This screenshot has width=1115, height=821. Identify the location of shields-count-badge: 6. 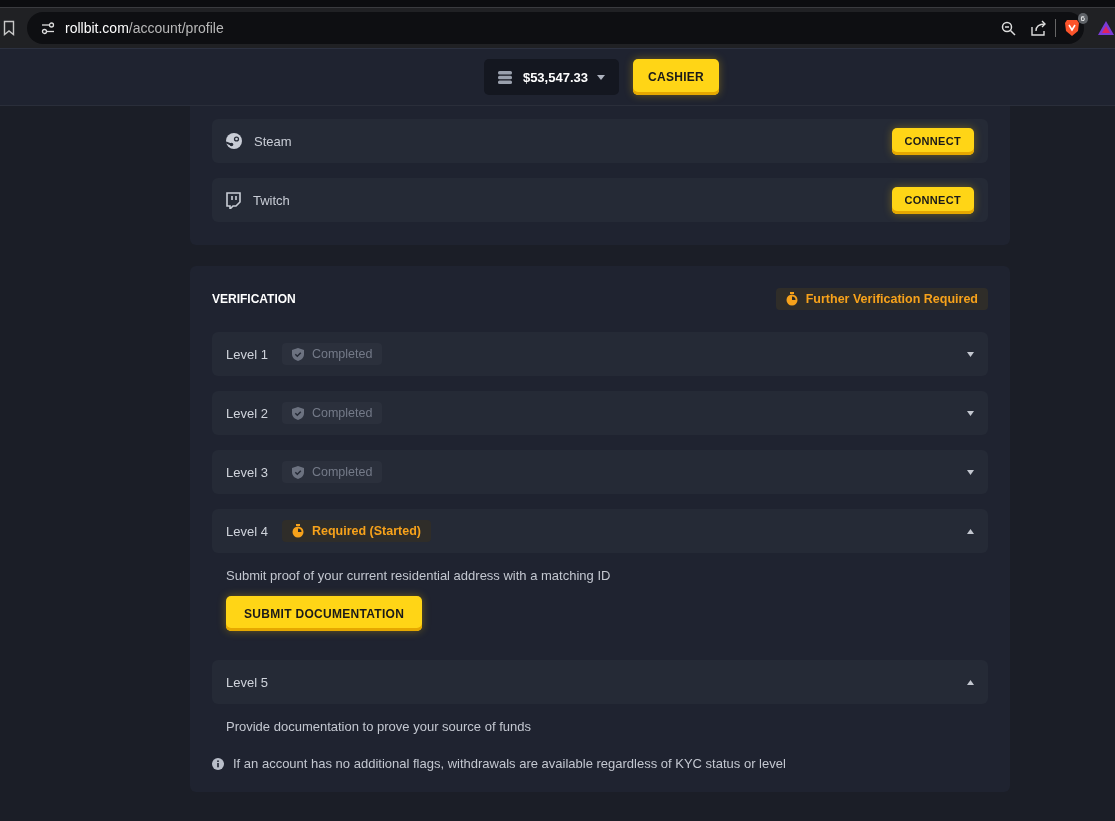
(1082, 18).